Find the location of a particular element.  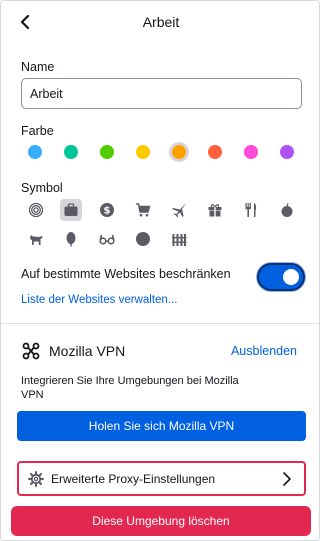

color-swatch-green is located at coordinates (107, 152).